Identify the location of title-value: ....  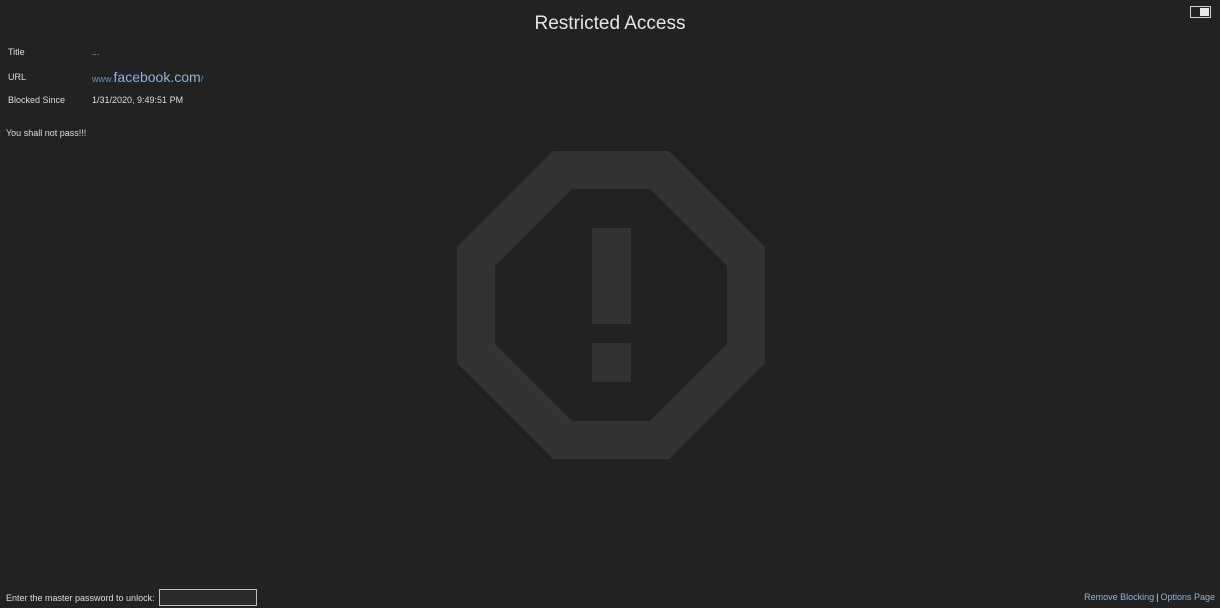
(96, 52).